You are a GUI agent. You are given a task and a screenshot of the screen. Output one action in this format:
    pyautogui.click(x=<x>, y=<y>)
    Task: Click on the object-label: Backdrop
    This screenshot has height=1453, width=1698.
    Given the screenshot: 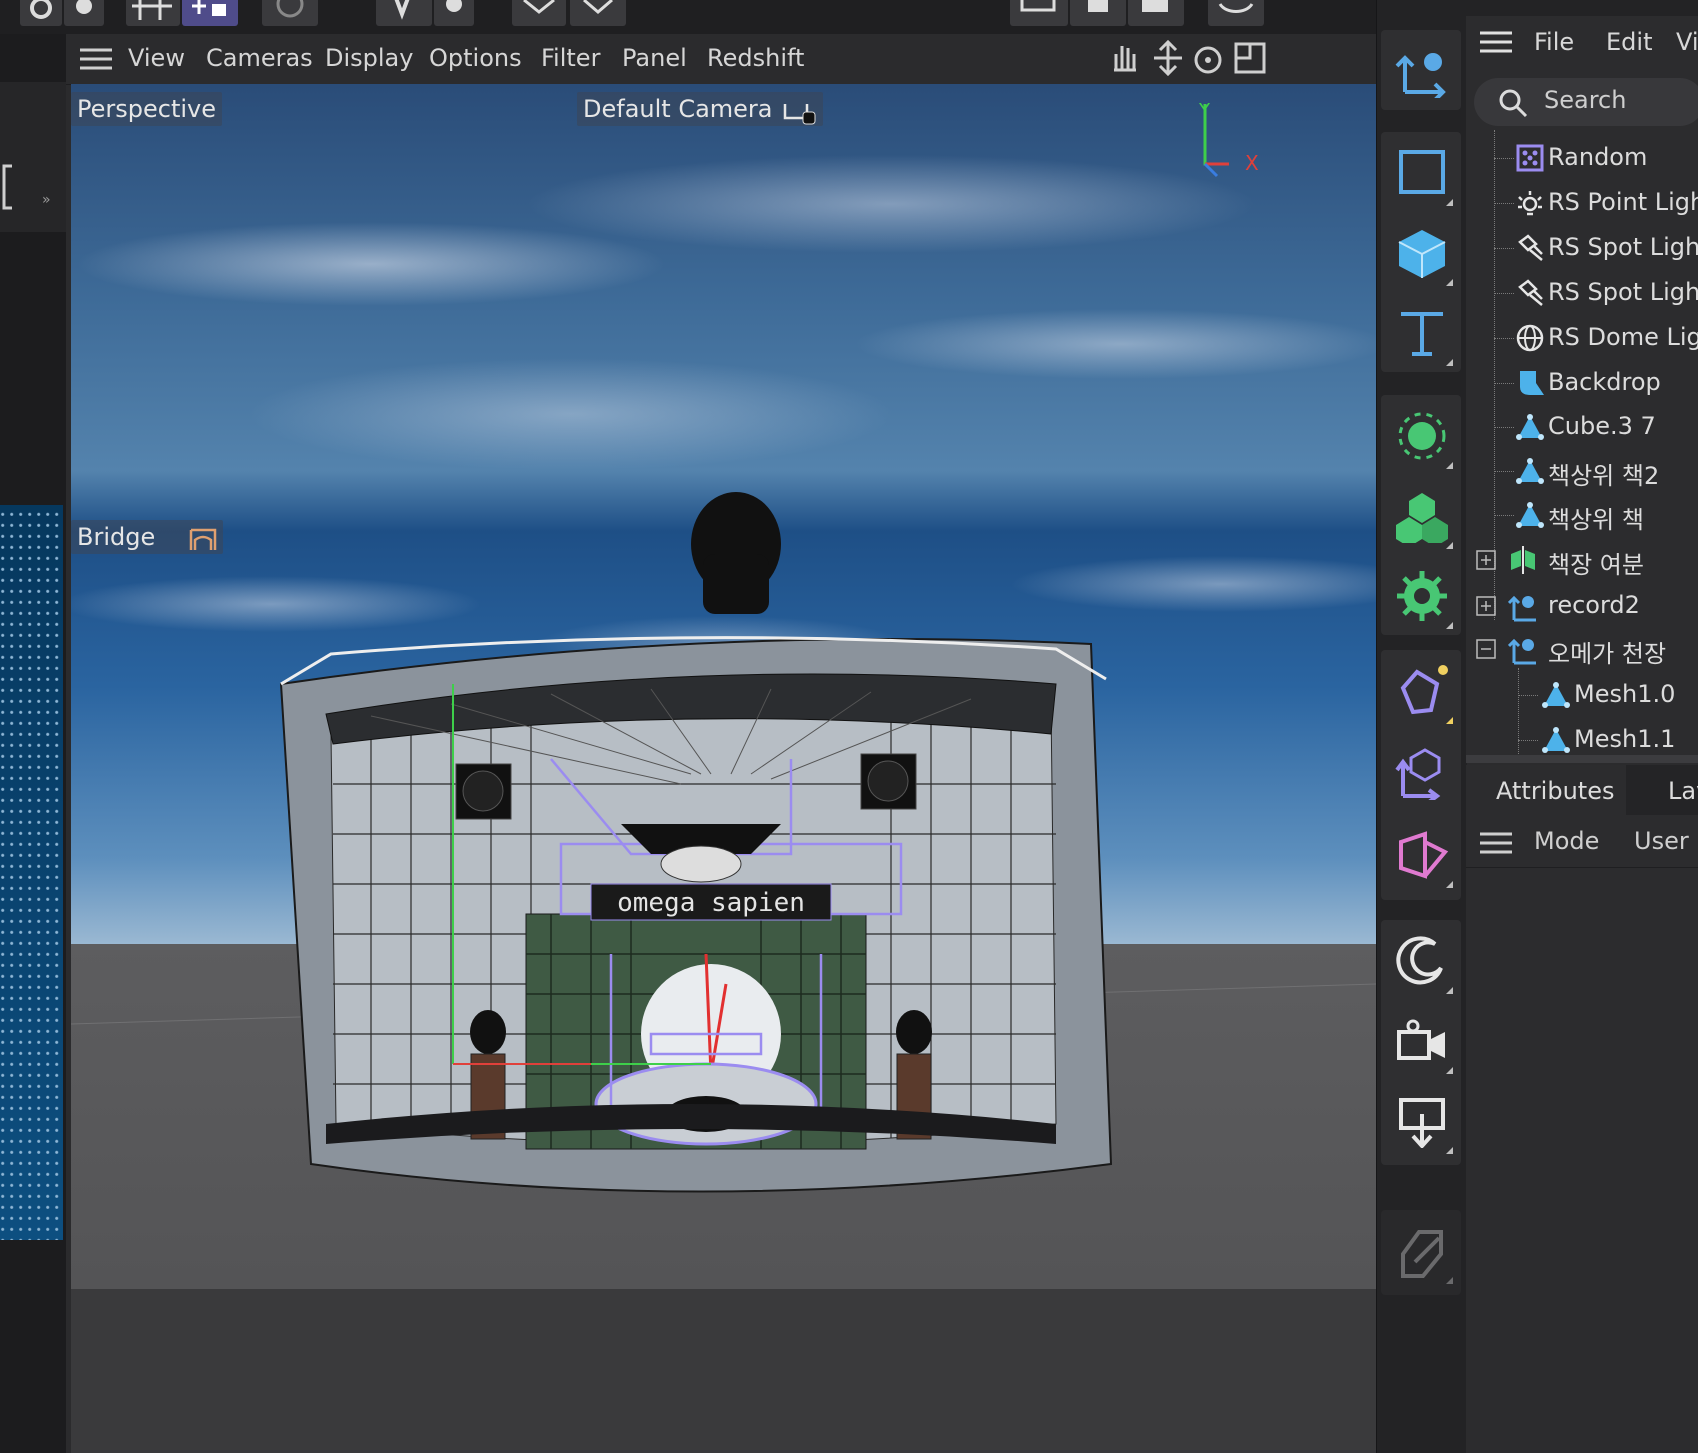 What is the action you would take?
    pyautogui.click(x=1604, y=382)
    